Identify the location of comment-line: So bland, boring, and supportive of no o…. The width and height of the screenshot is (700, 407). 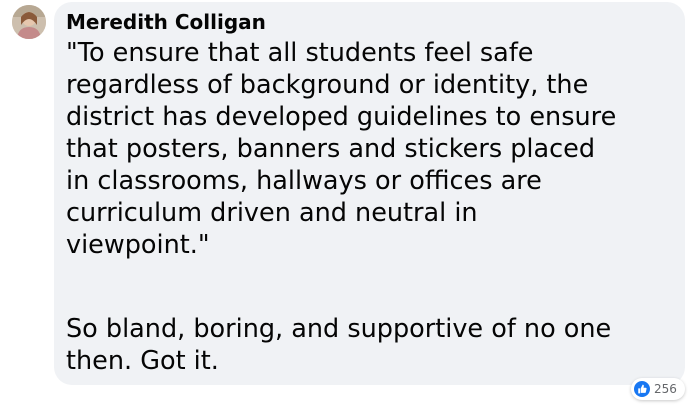
(339, 329).